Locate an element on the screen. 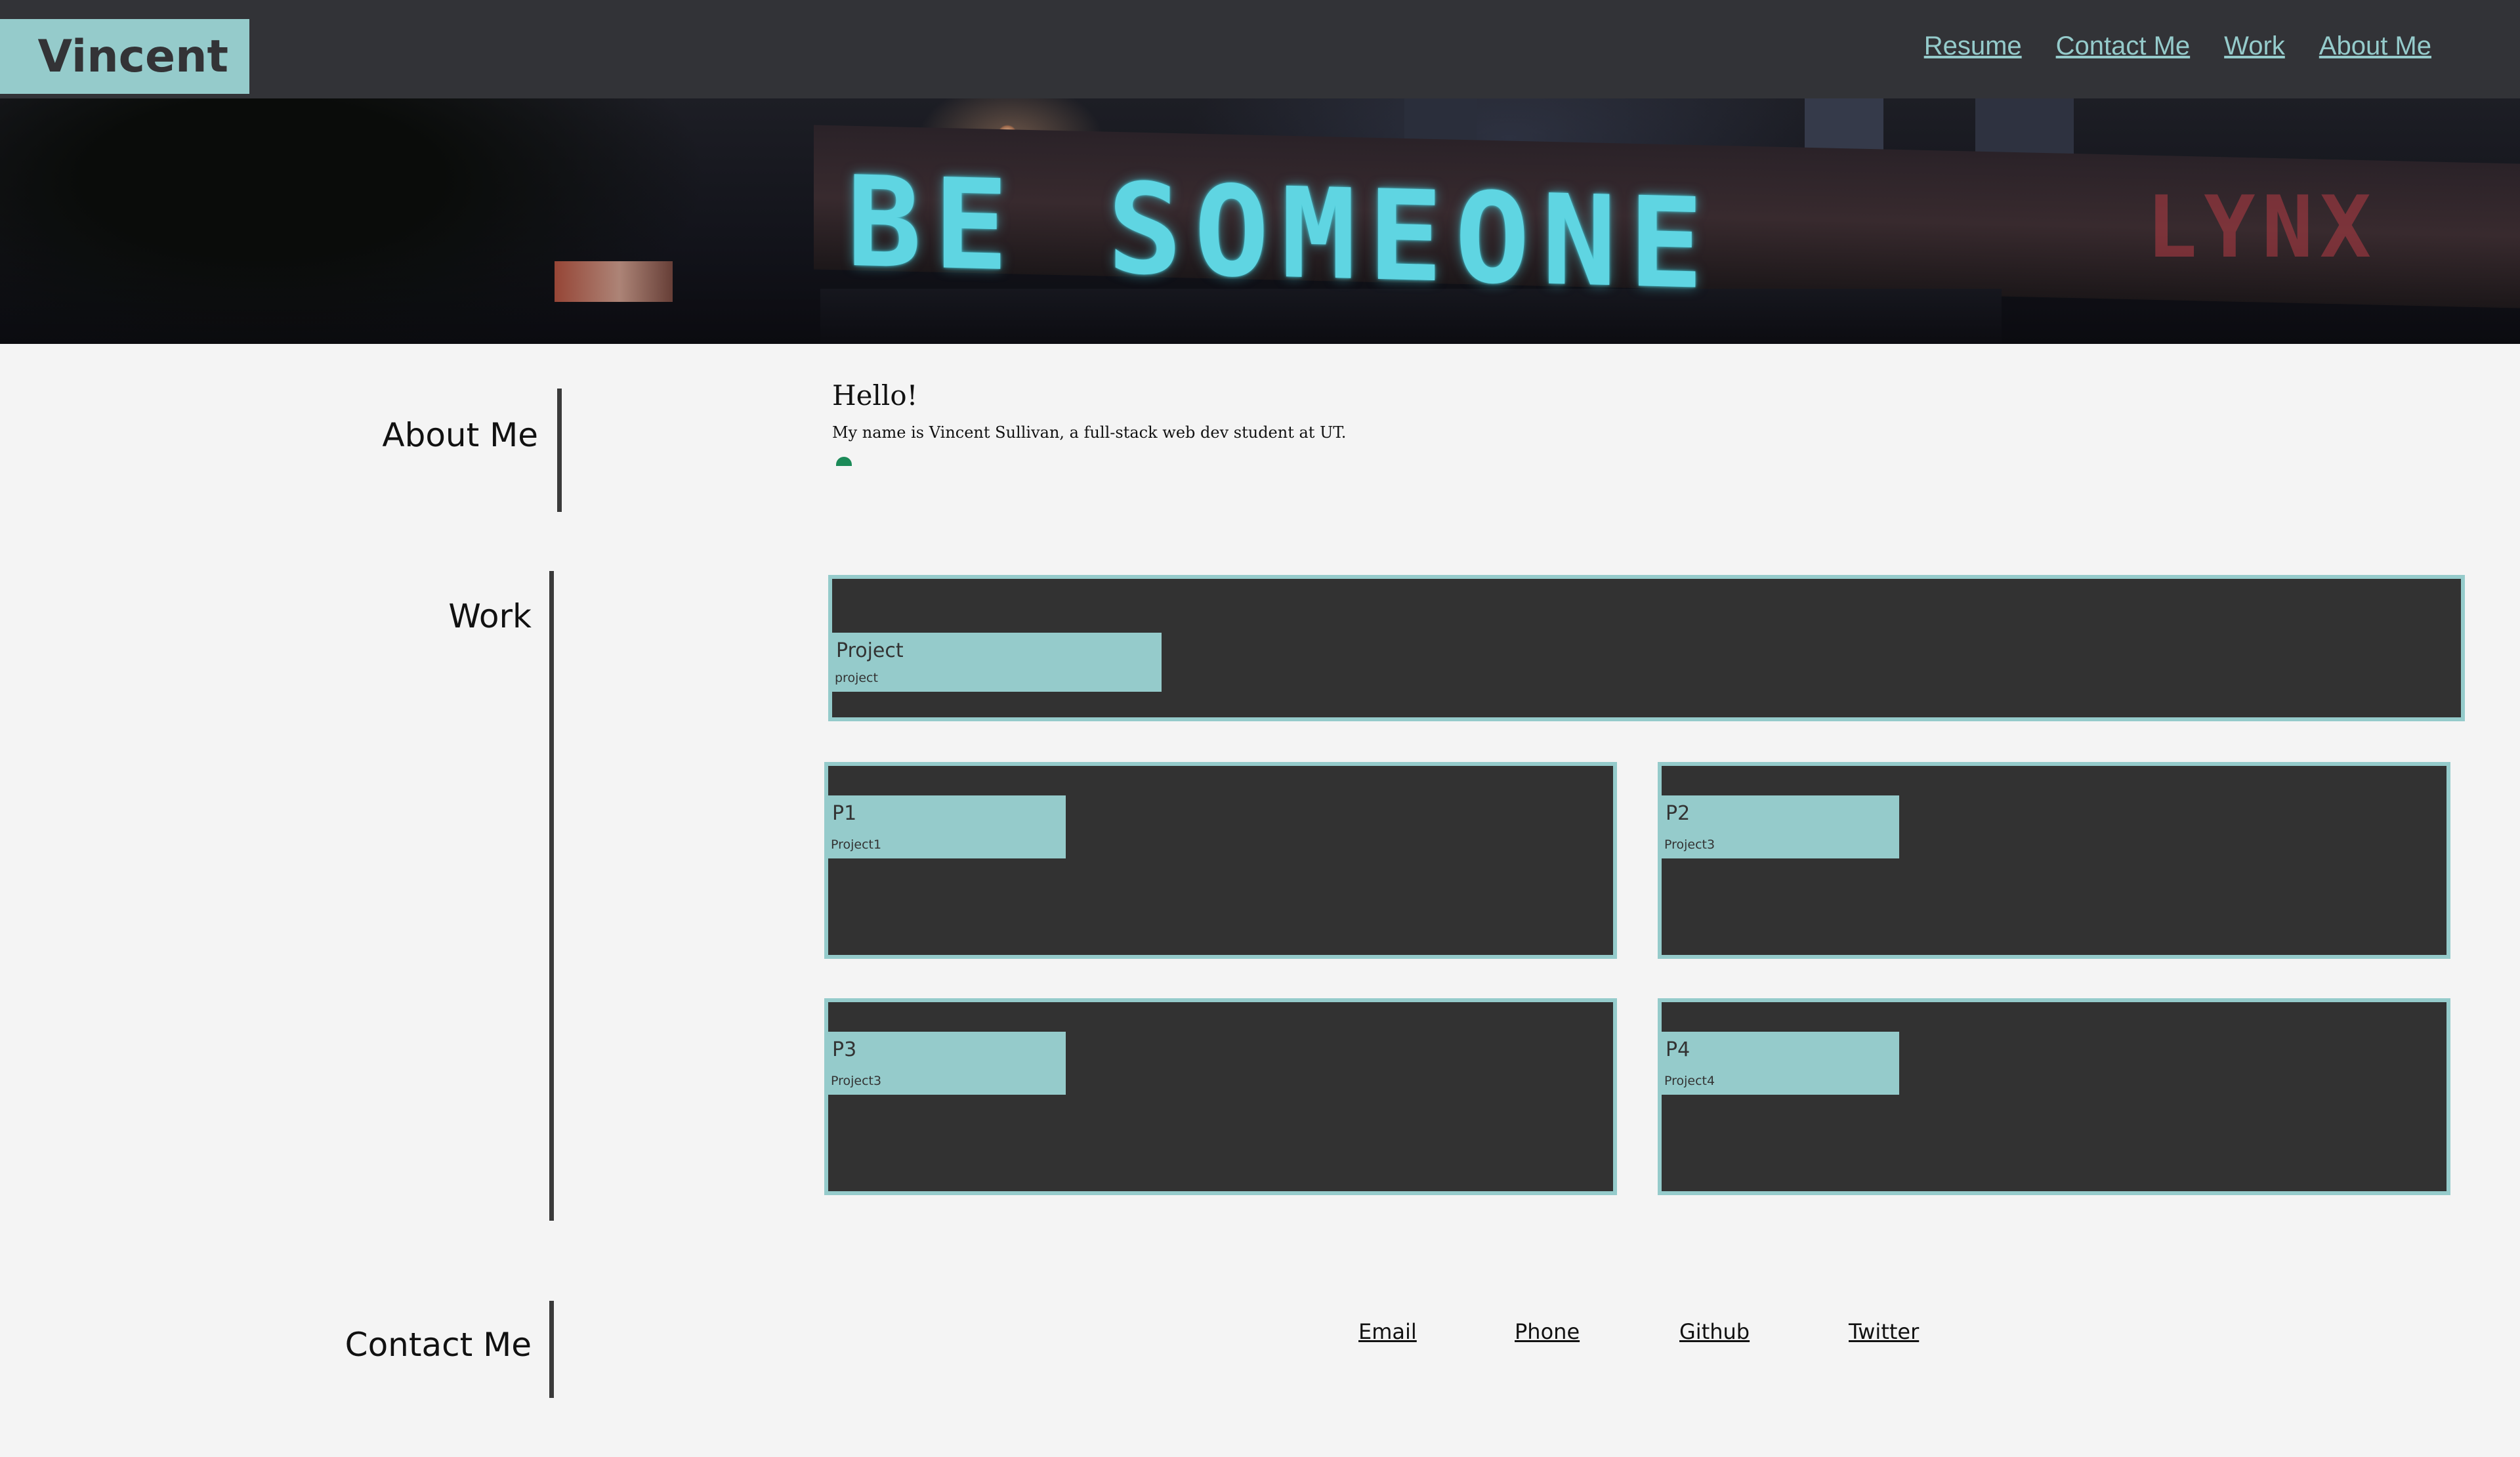 This screenshot has height=1457, width=2520. project-subtitle: Project4 is located at coordinates (1689, 1081).